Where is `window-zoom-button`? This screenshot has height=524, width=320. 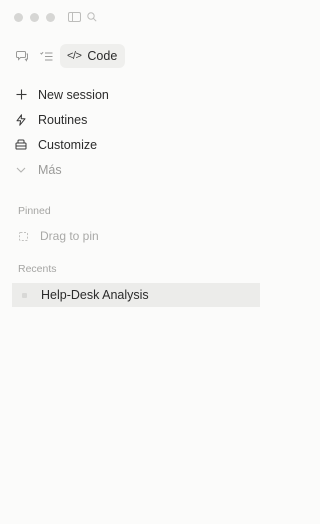
window-zoom-button is located at coordinates (50, 17).